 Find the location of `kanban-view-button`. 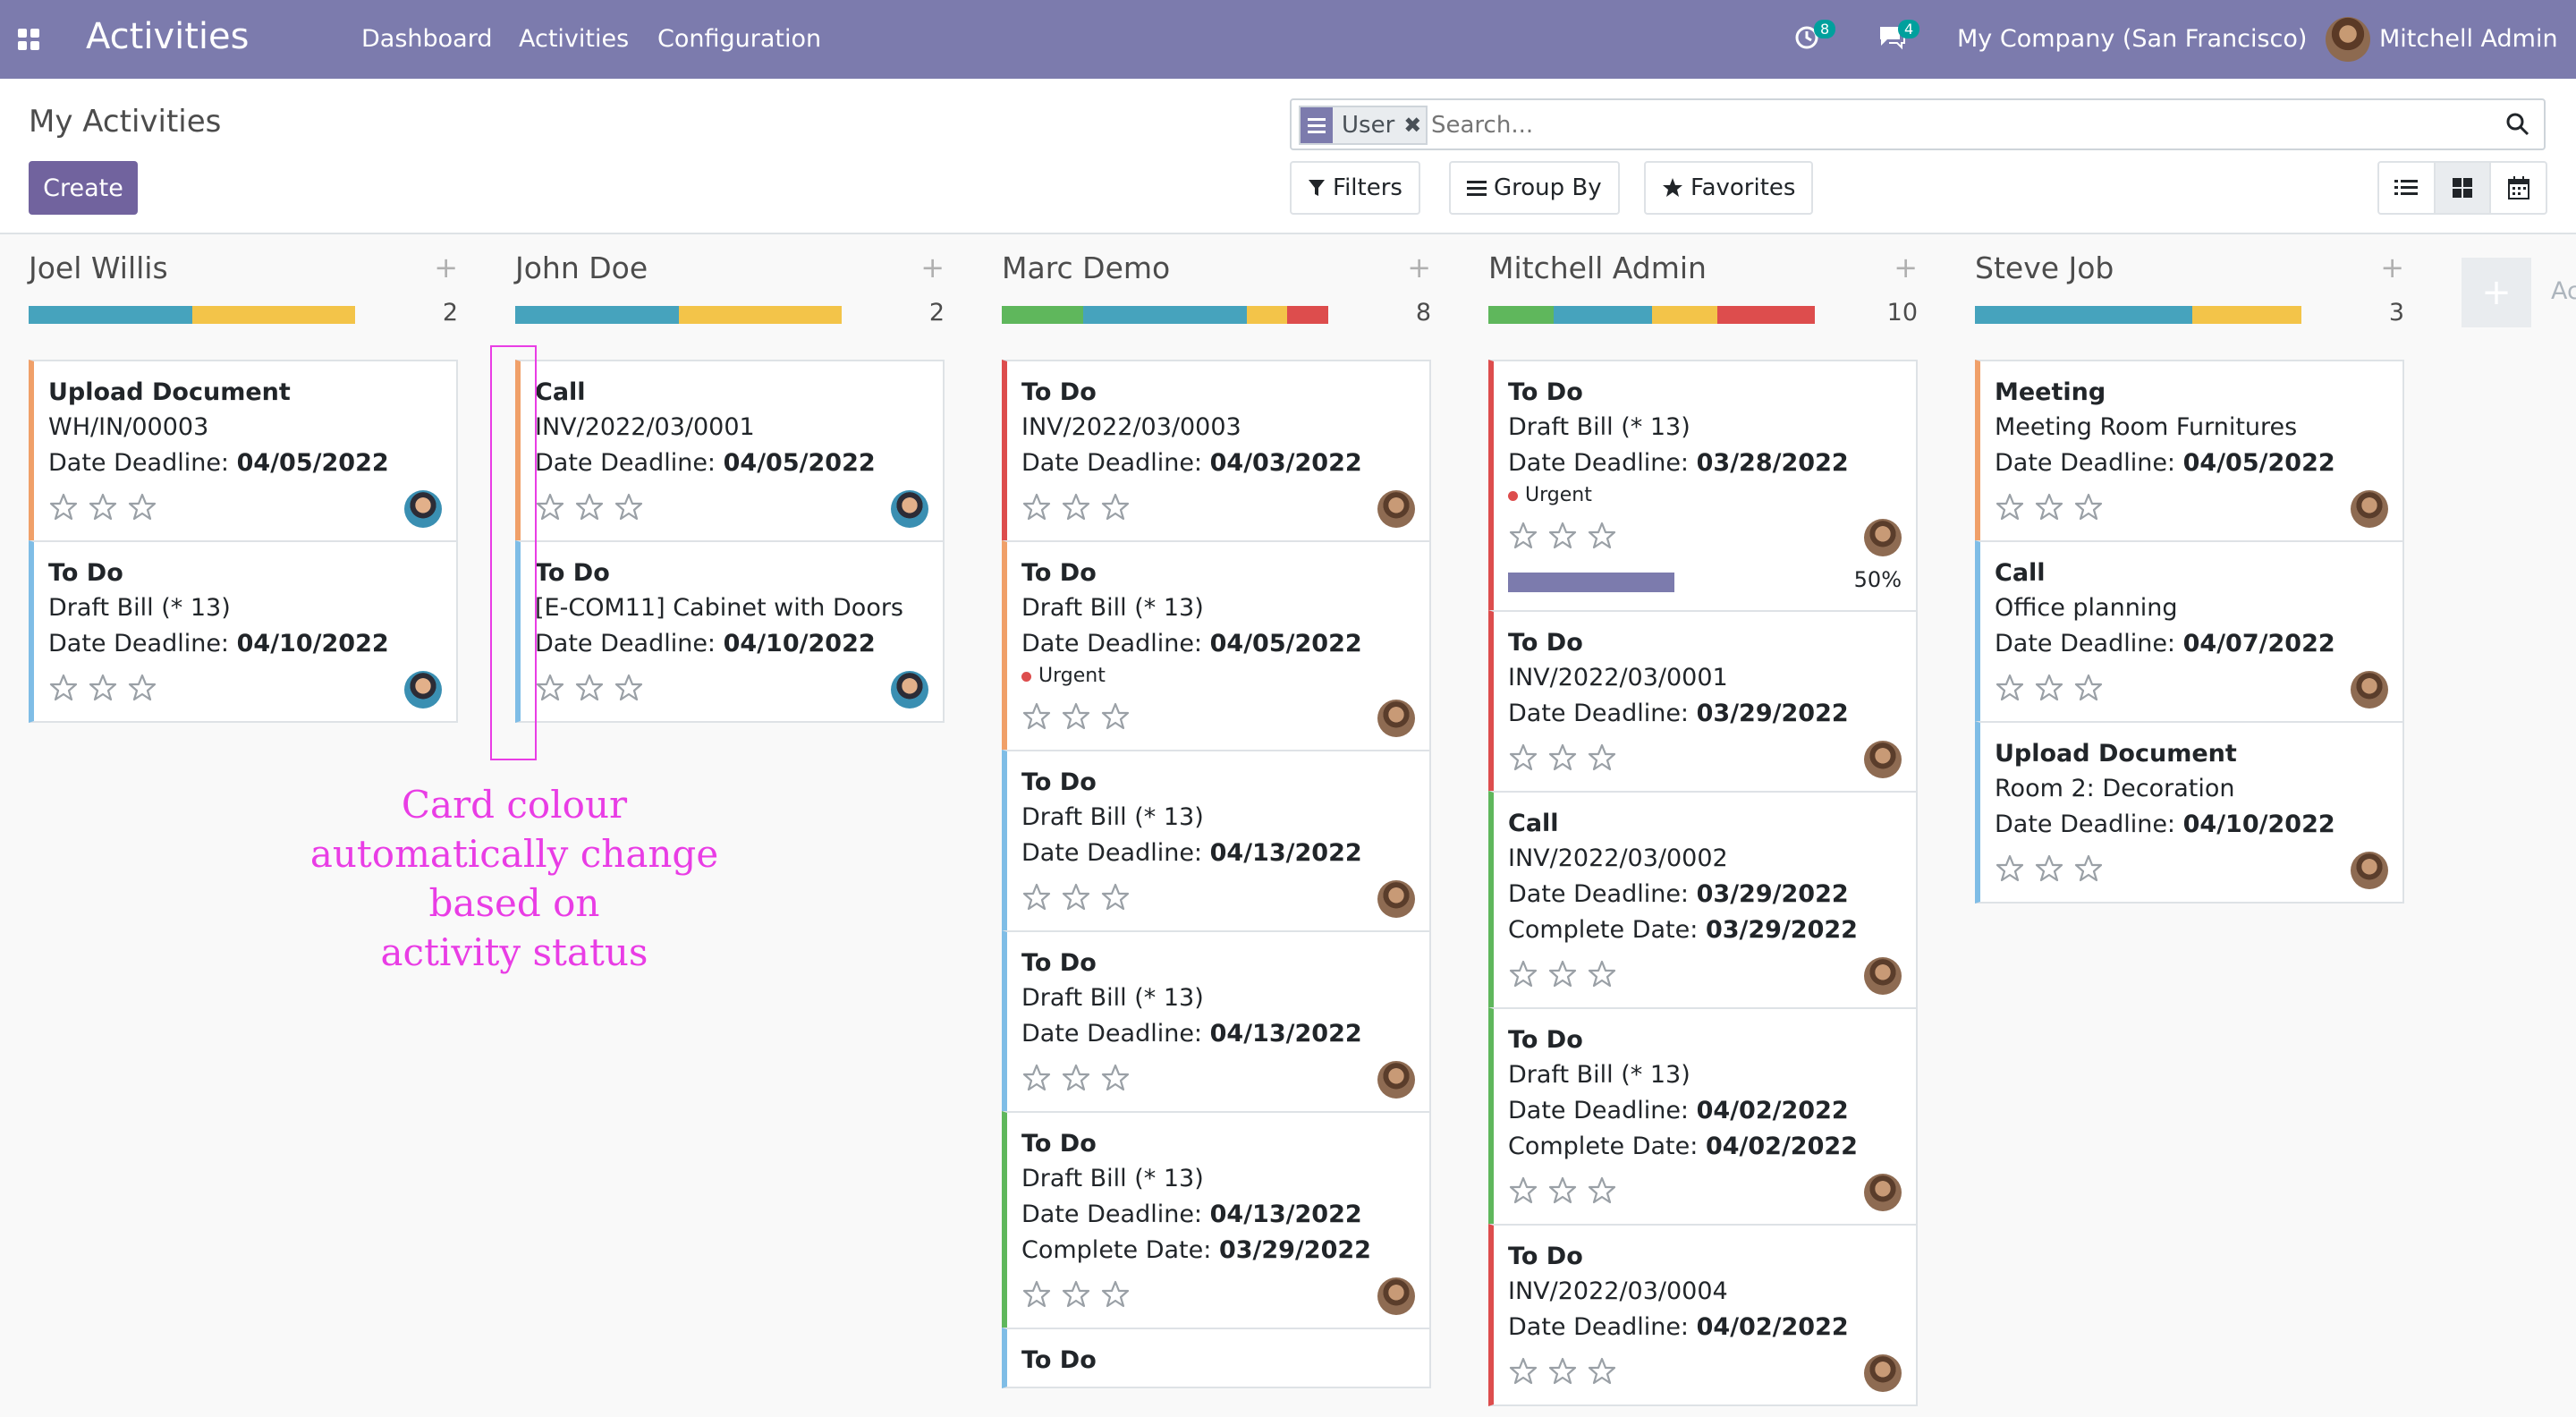

kanban-view-button is located at coordinates (2461, 188).